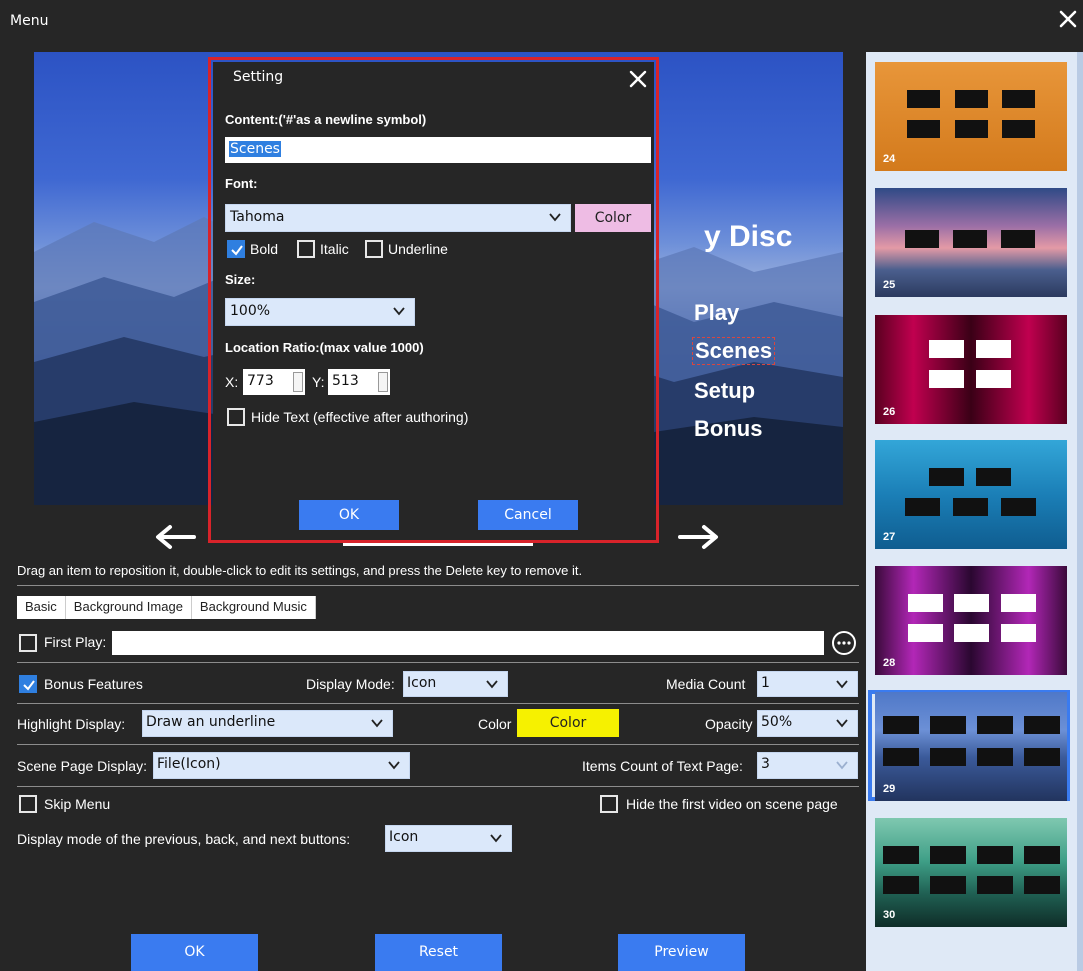 This screenshot has height=971, width=1083. I want to click on font-label: Font:, so click(241, 183).